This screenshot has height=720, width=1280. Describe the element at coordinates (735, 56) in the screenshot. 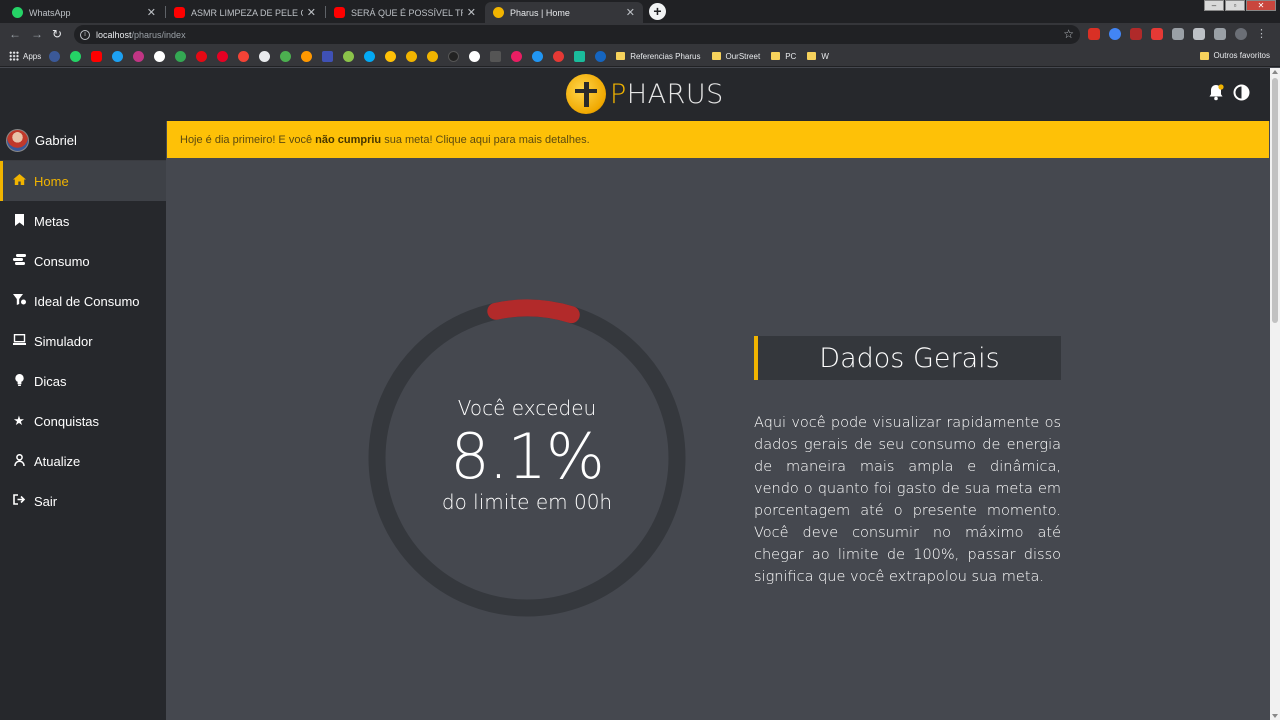

I see `bookmark-folder: OurStreet` at that location.